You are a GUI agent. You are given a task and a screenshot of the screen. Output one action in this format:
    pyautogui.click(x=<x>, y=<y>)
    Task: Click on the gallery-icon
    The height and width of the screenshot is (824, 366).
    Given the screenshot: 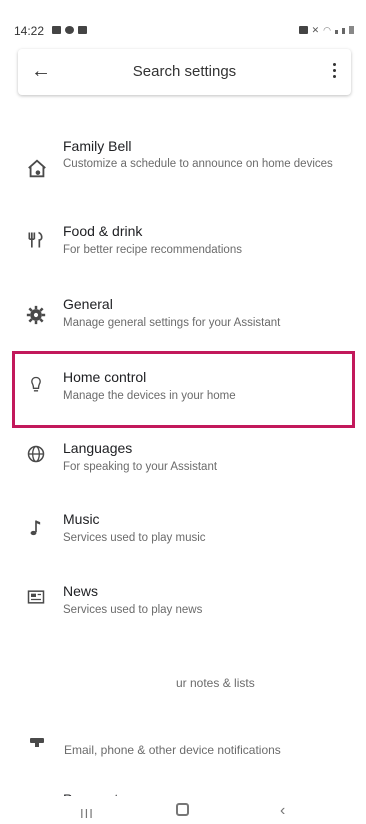 What is the action you would take?
    pyautogui.click(x=56, y=30)
    